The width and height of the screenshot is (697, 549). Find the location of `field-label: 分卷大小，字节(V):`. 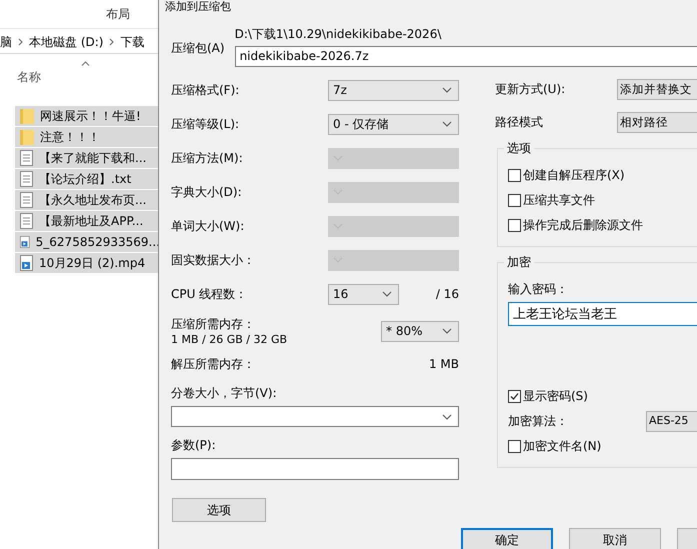

field-label: 分卷大小，字节(V): is located at coordinates (224, 393).